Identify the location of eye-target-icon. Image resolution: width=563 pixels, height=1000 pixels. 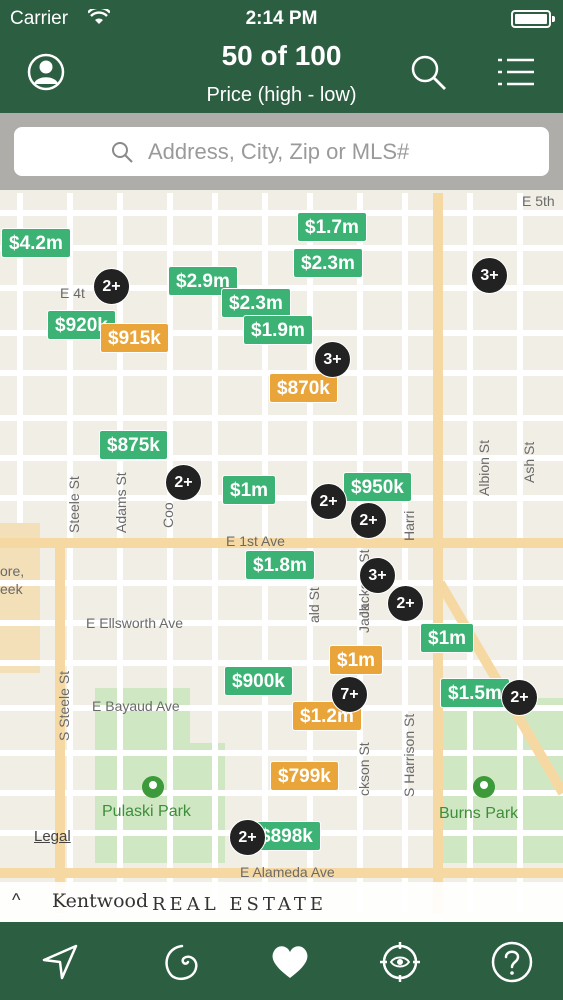
(400, 962).